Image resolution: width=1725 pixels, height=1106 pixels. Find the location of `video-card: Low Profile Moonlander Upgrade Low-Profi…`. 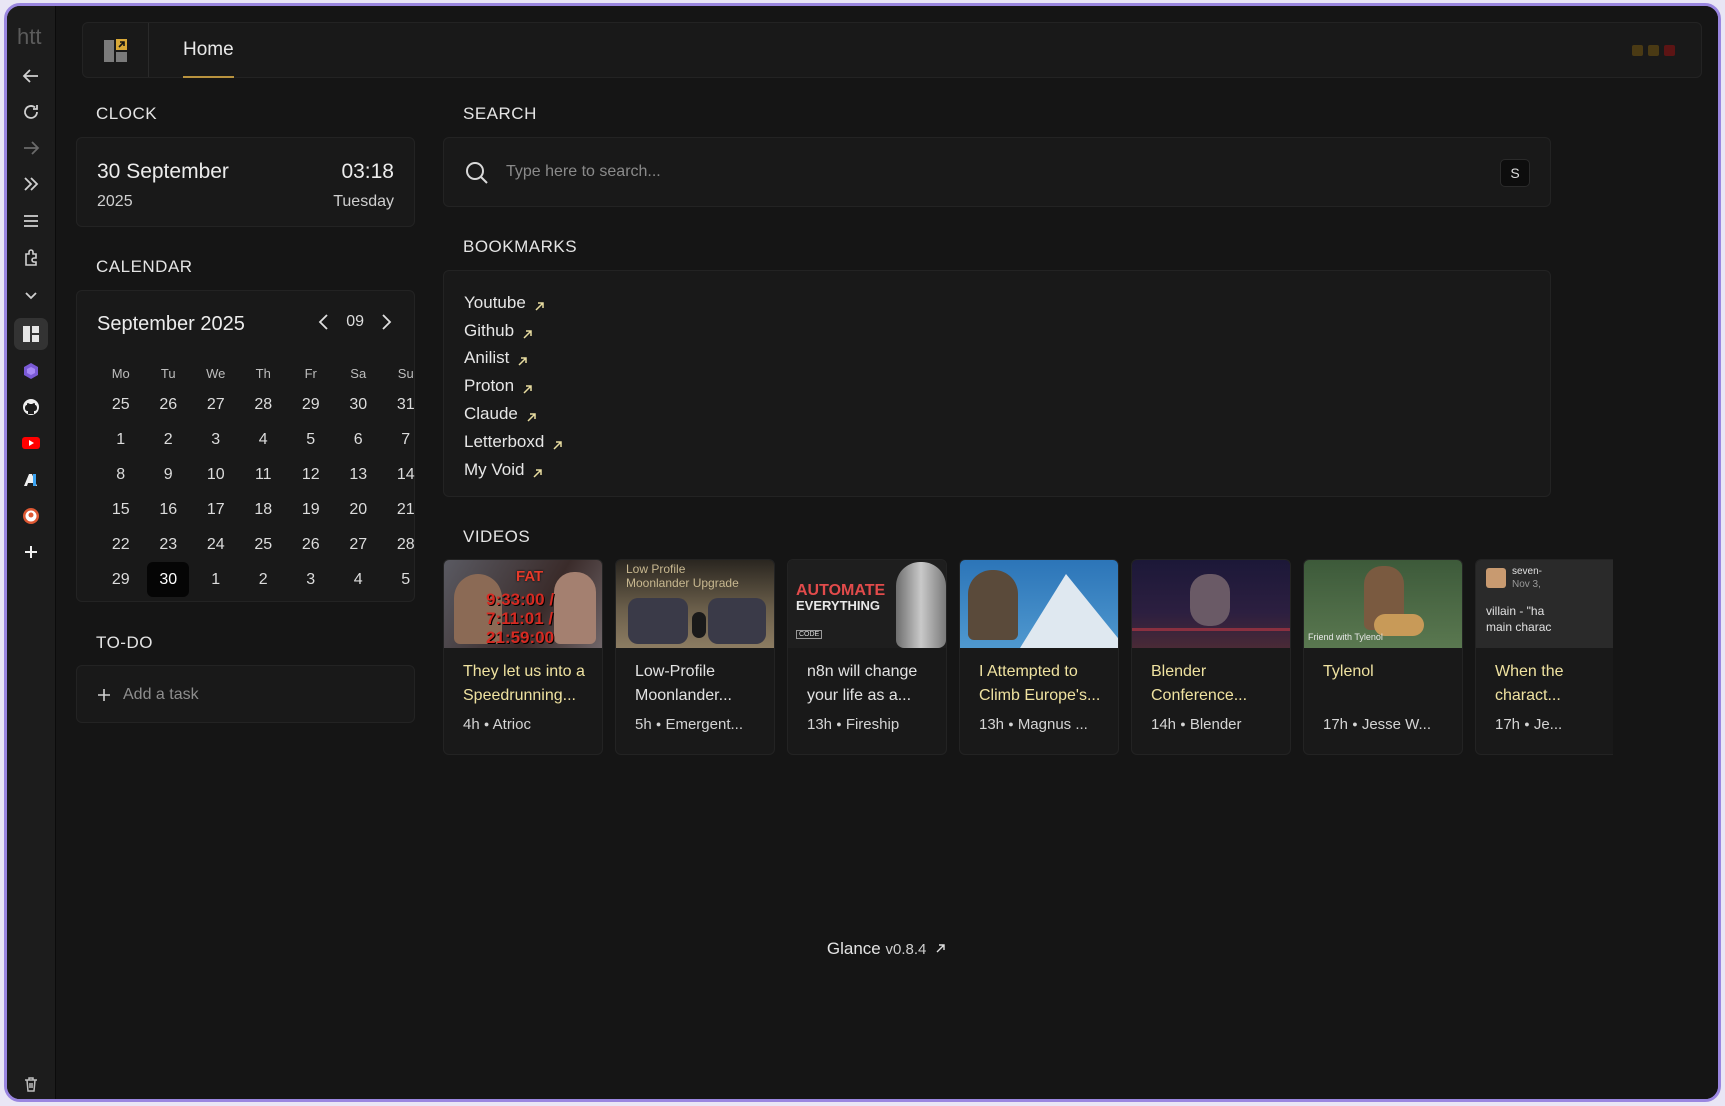

video-card: Low Profile Moonlander Upgrade Low-Profi… is located at coordinates (695, 657).